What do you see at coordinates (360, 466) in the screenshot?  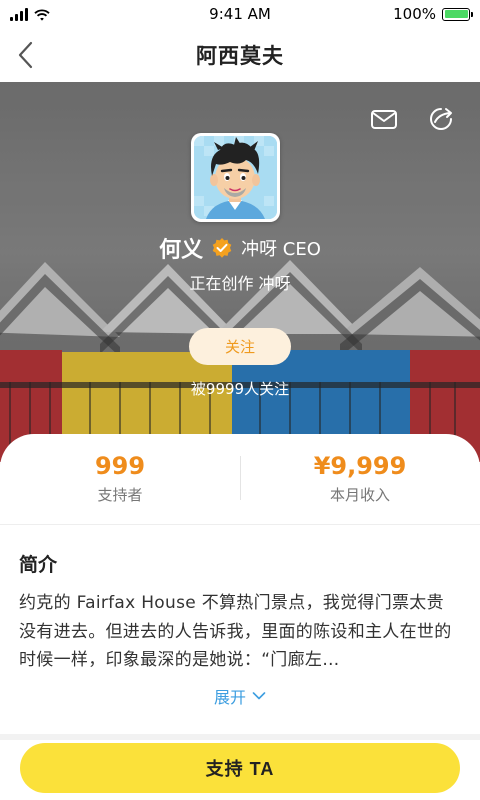 I see `stat-value: ¥9,999` at bounding box center [360, 466].